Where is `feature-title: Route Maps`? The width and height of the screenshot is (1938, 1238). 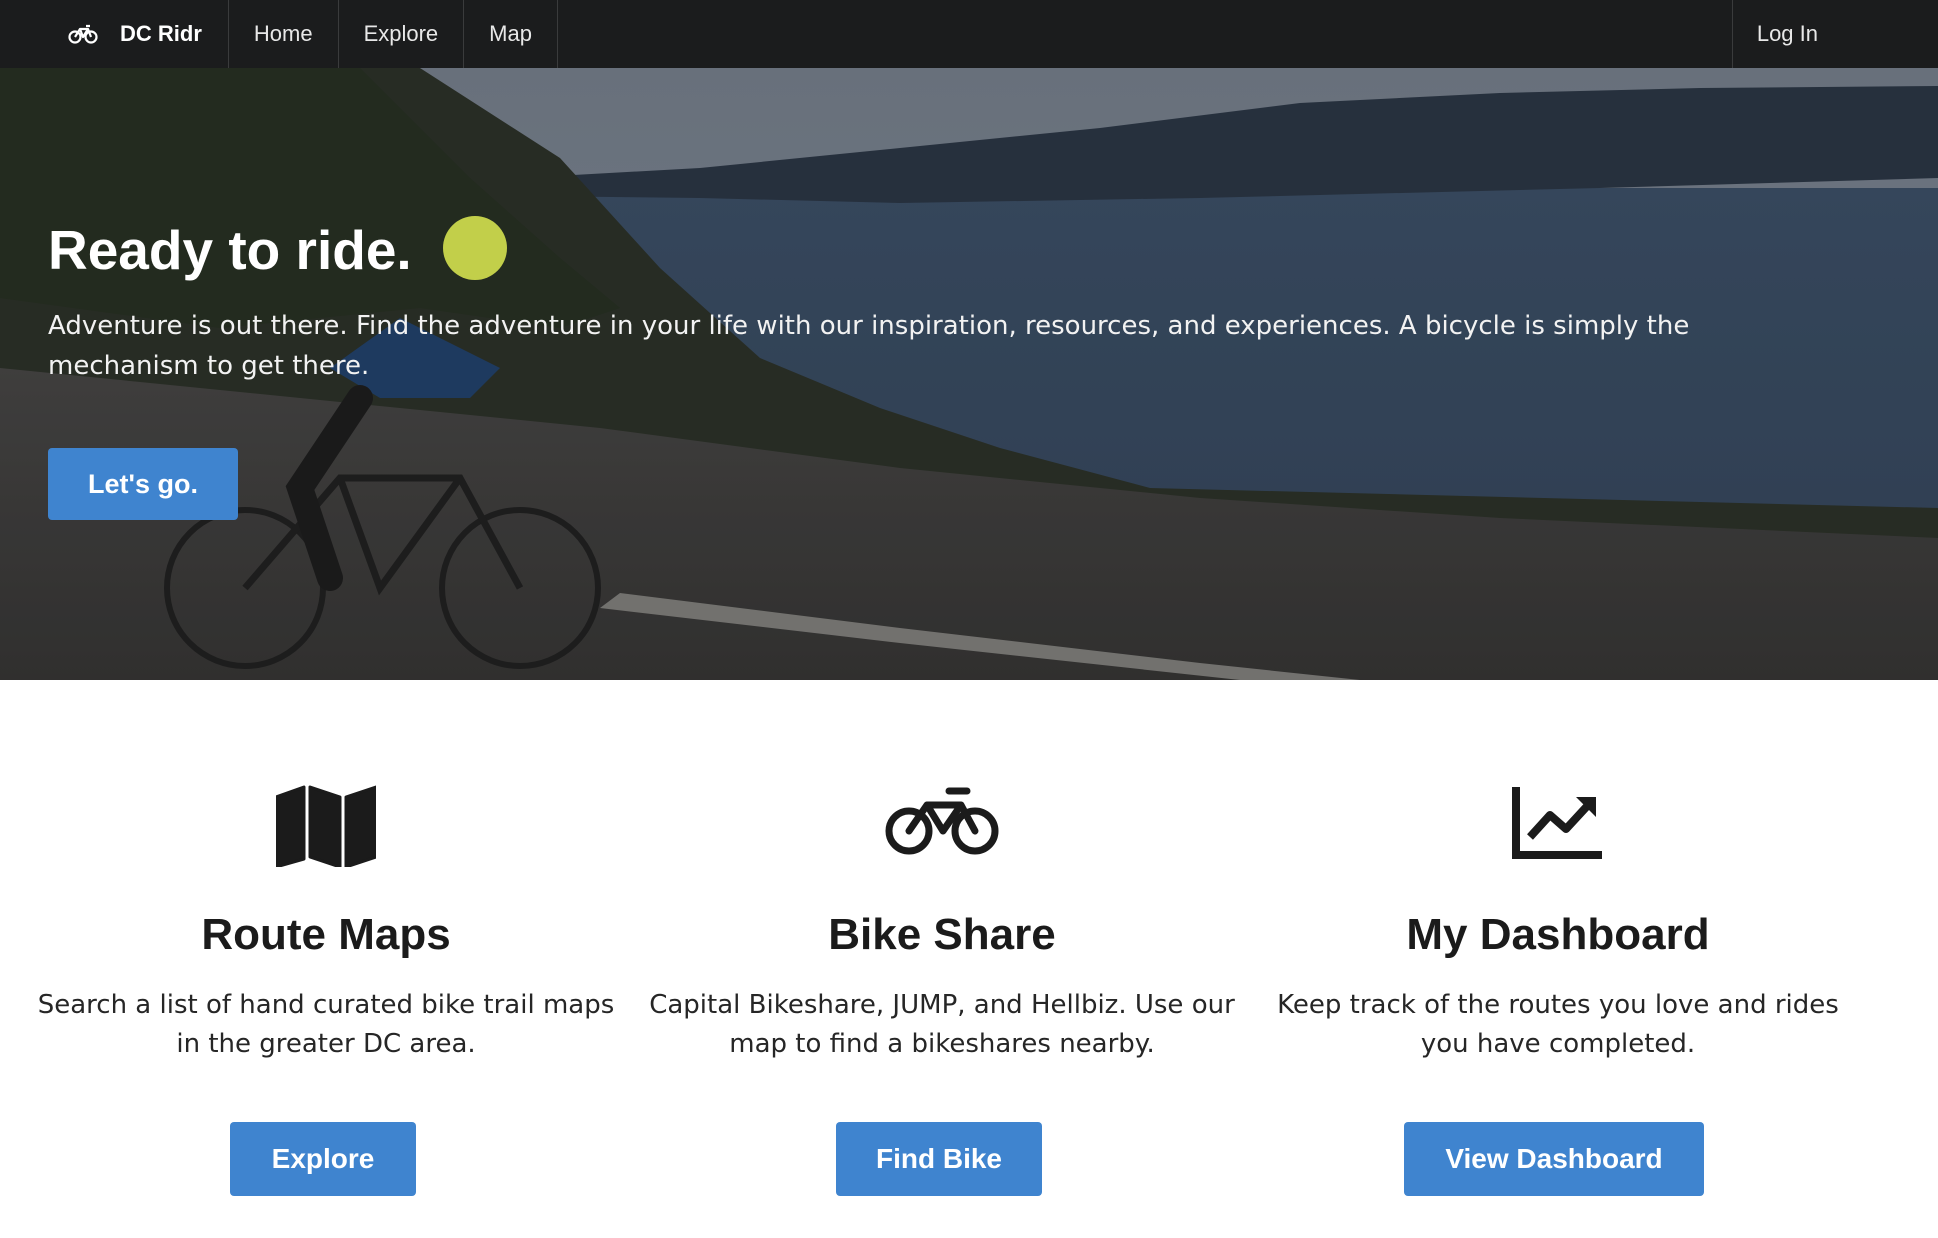 feature-title: Route Maps is located at coordinates (326, 934).